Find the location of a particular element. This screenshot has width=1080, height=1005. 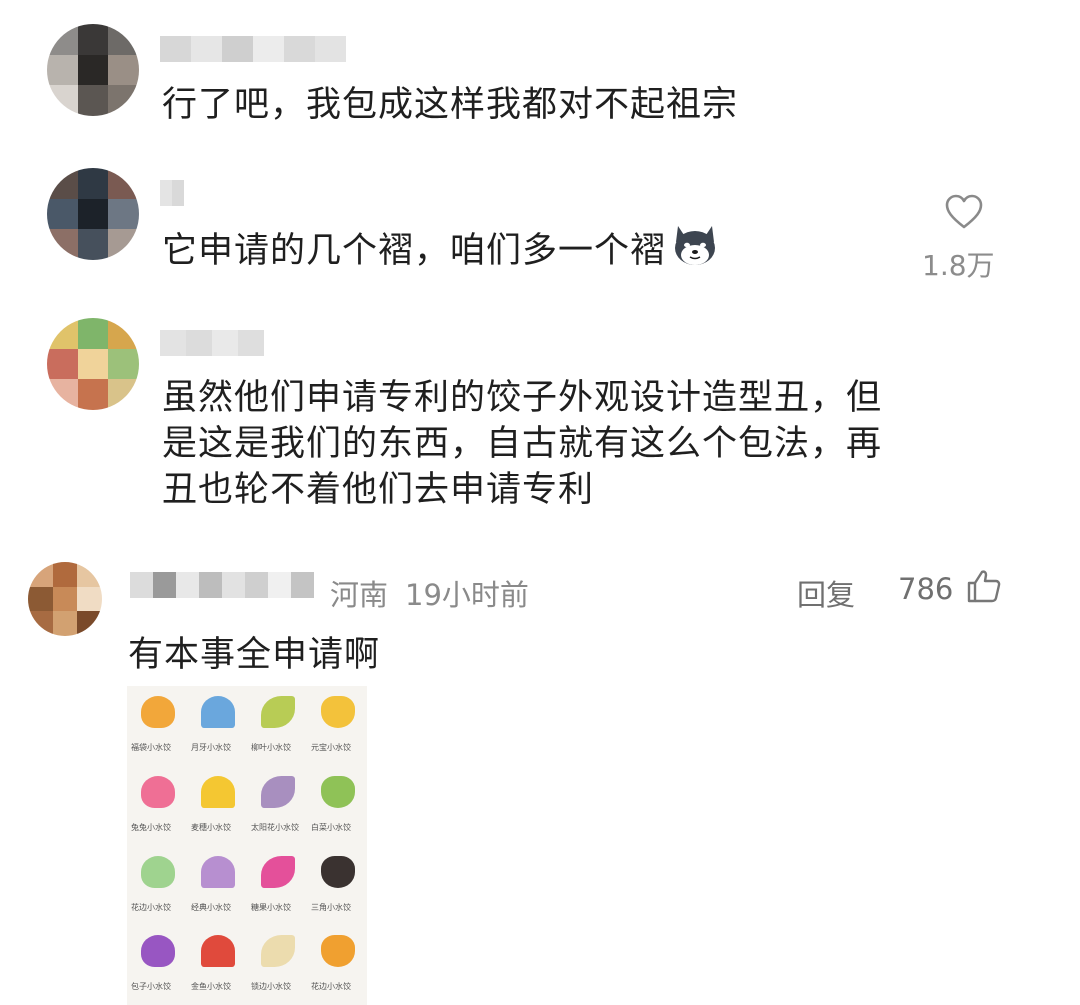

dumpling-cell: 元宝小水饺 is located at coordinates (337, 726).